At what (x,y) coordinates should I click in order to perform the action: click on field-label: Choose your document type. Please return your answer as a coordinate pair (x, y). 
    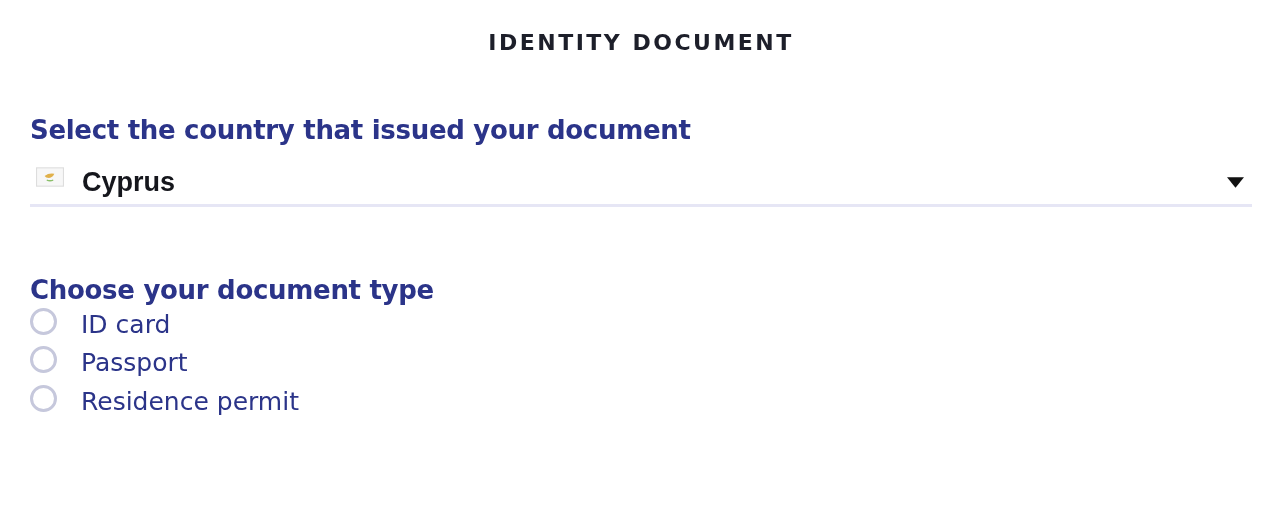
    Looking at the image, I should click on (232, 290).